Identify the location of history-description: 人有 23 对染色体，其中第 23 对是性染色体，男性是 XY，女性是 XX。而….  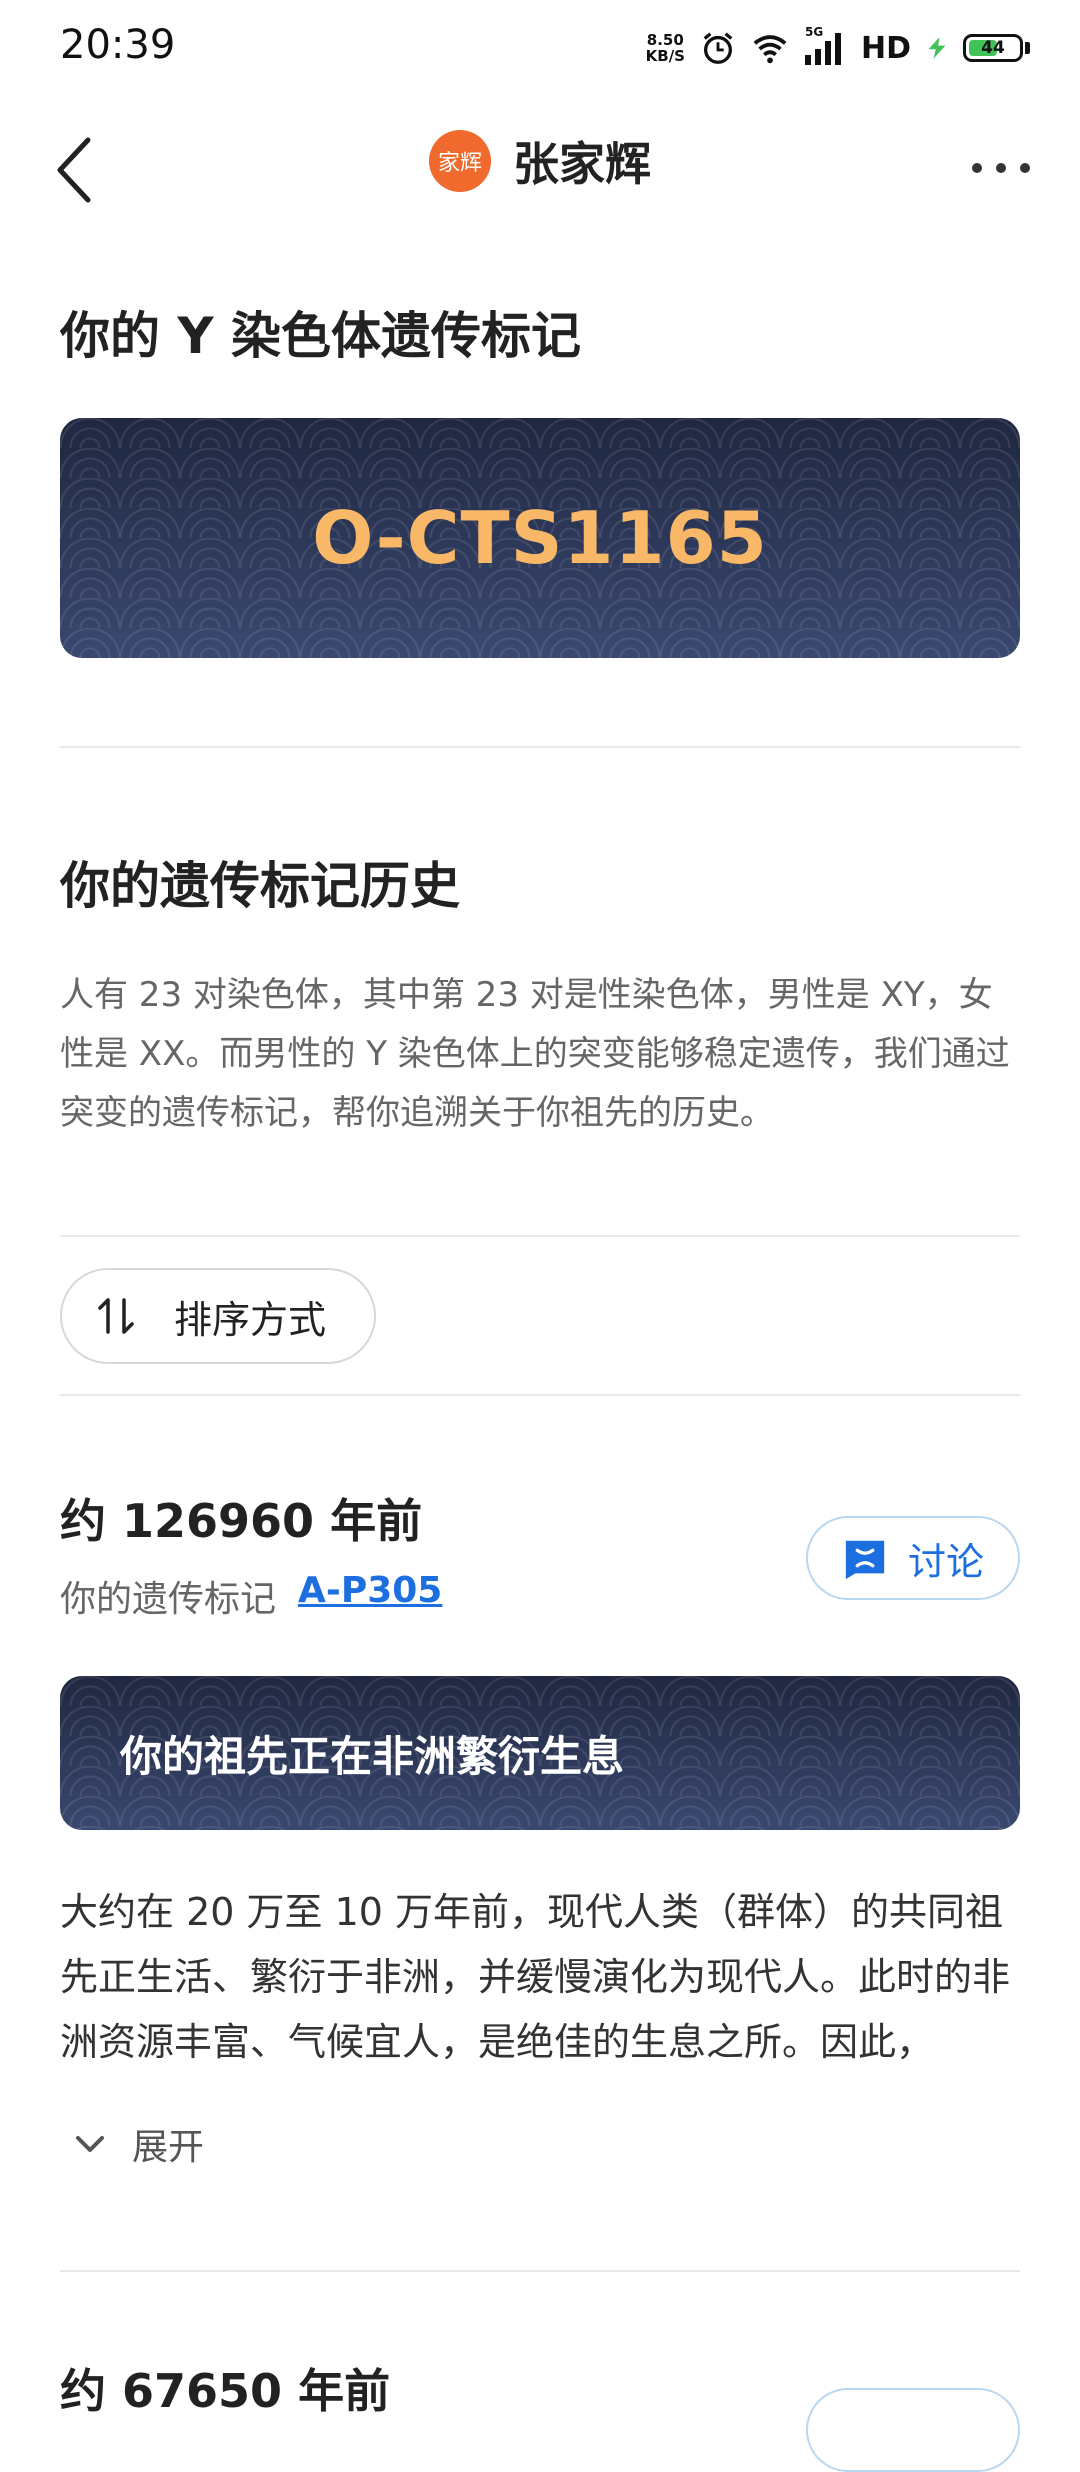
(535, 1054).